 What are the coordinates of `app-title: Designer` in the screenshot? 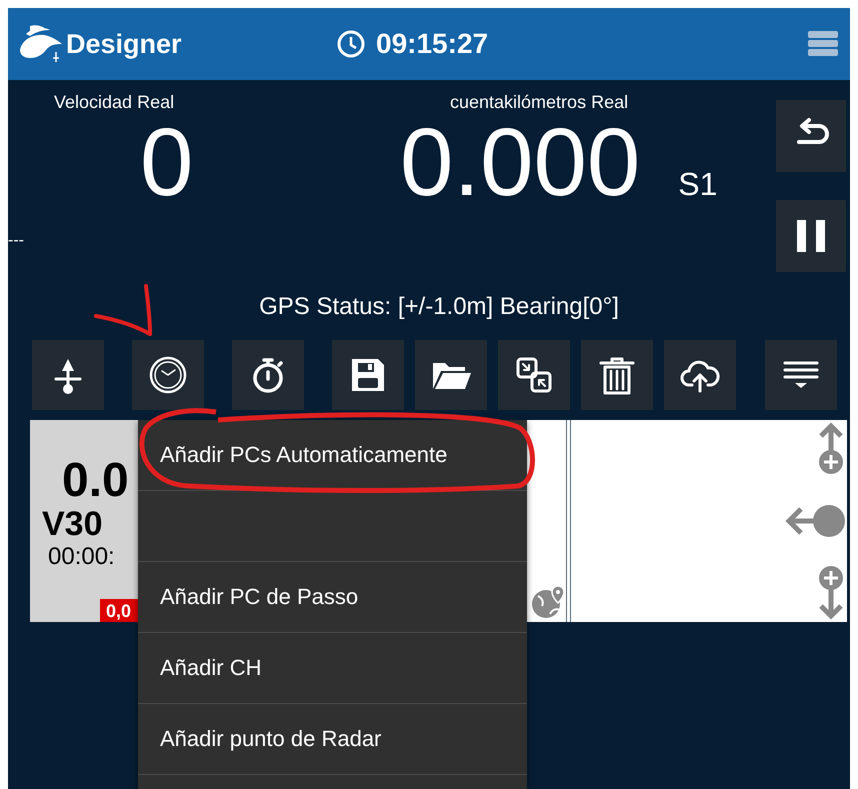 It's located at (124, 44).